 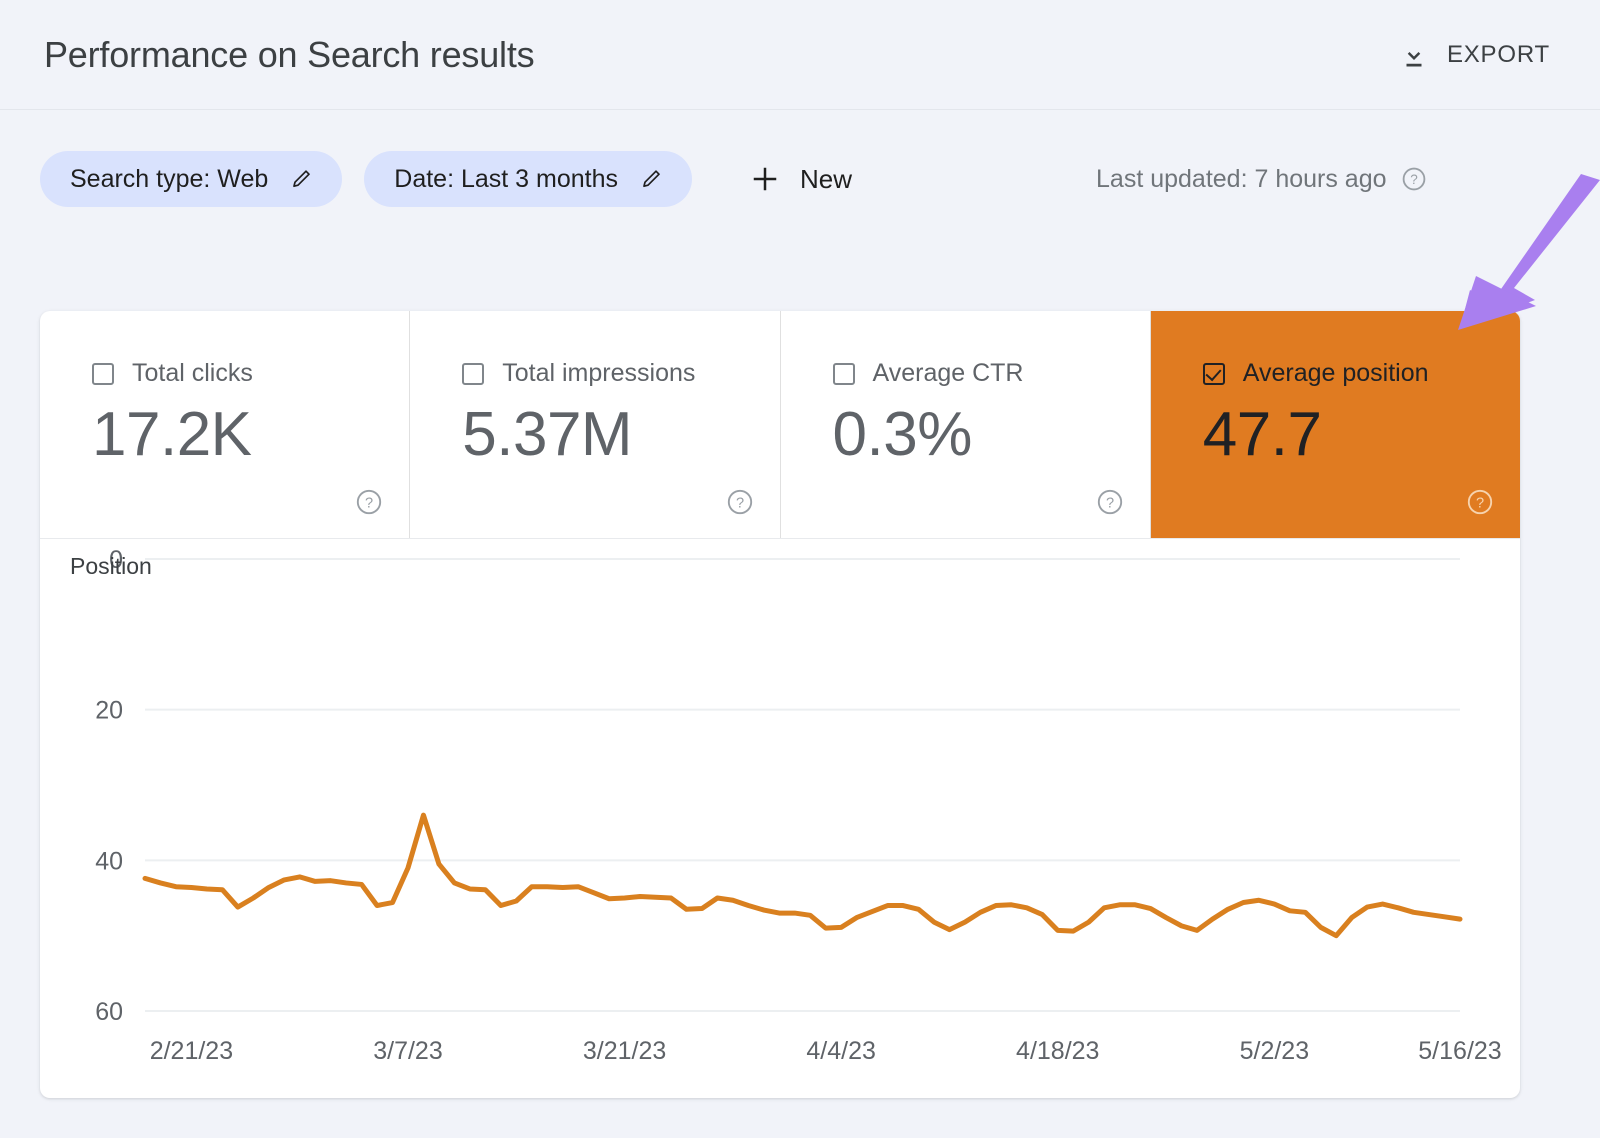 What do you see at coordinates (547, 434) in the screenshot?
I see `metric-total-impressions-value: 5.37M` at bounding box center [547, 434].